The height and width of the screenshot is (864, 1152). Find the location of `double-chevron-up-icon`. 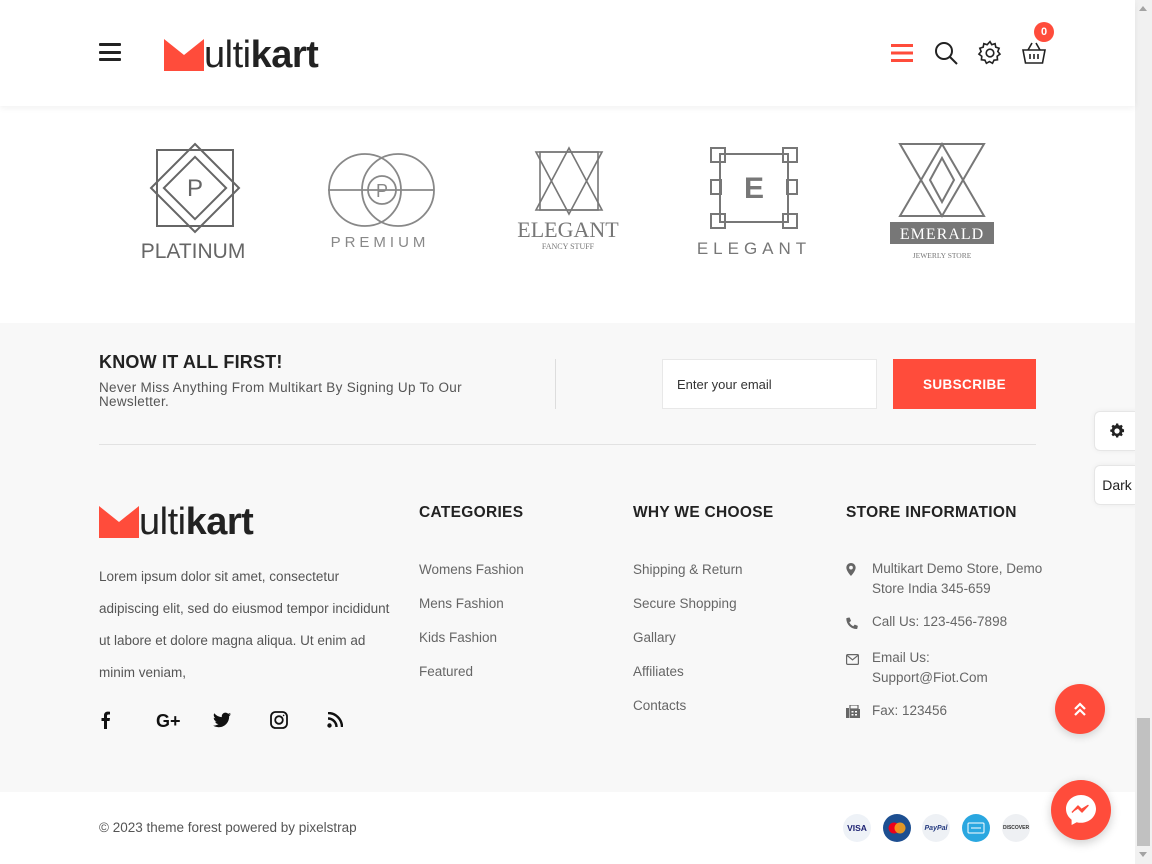

double-chevron-up-icon is located at coordinates (1080, 709).